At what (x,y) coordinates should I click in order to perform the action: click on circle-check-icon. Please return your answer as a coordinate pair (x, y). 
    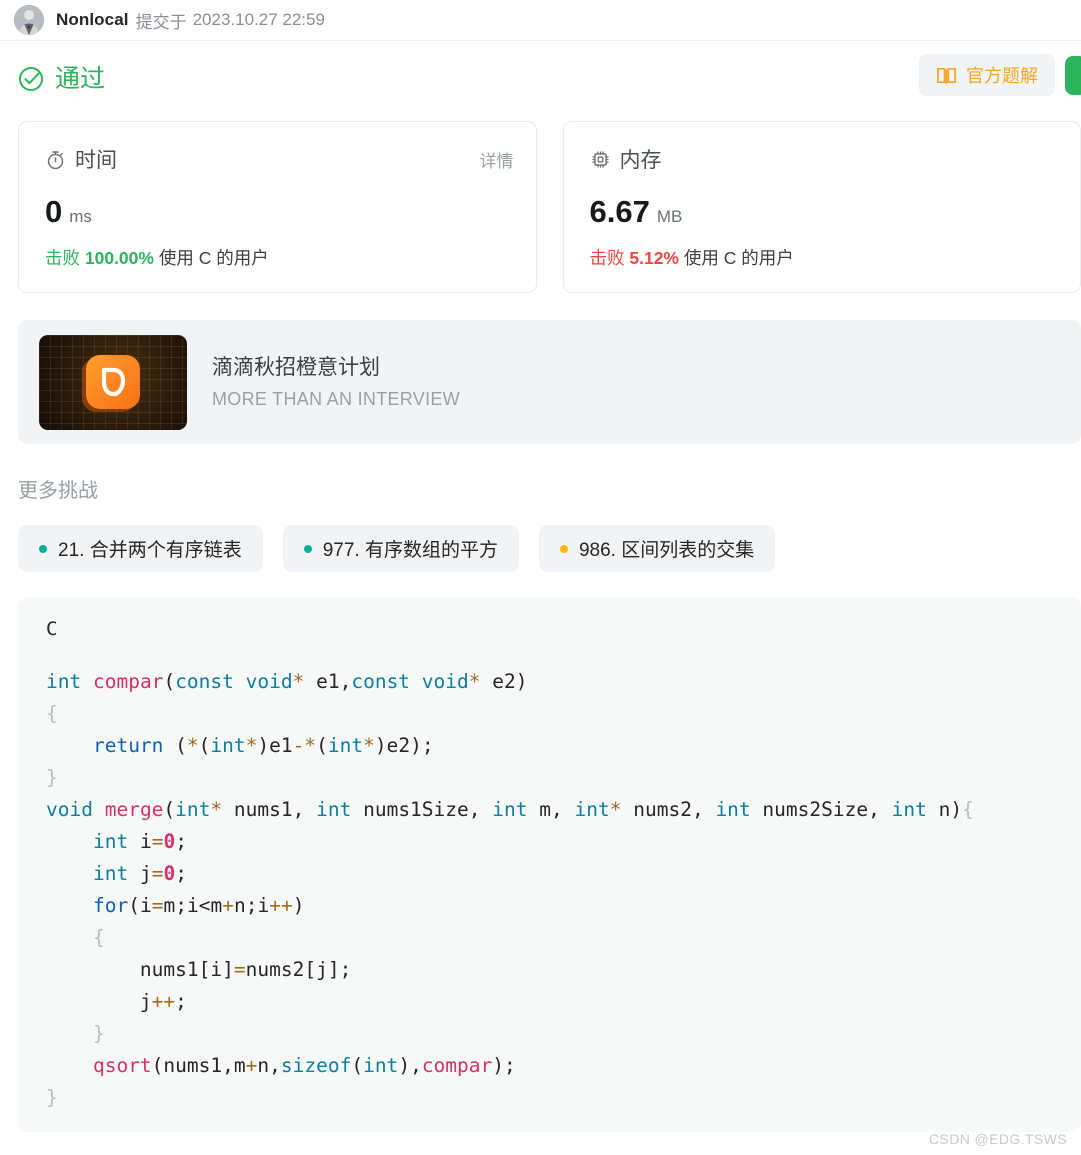
    Looking at the image, I should click on (31, 79).